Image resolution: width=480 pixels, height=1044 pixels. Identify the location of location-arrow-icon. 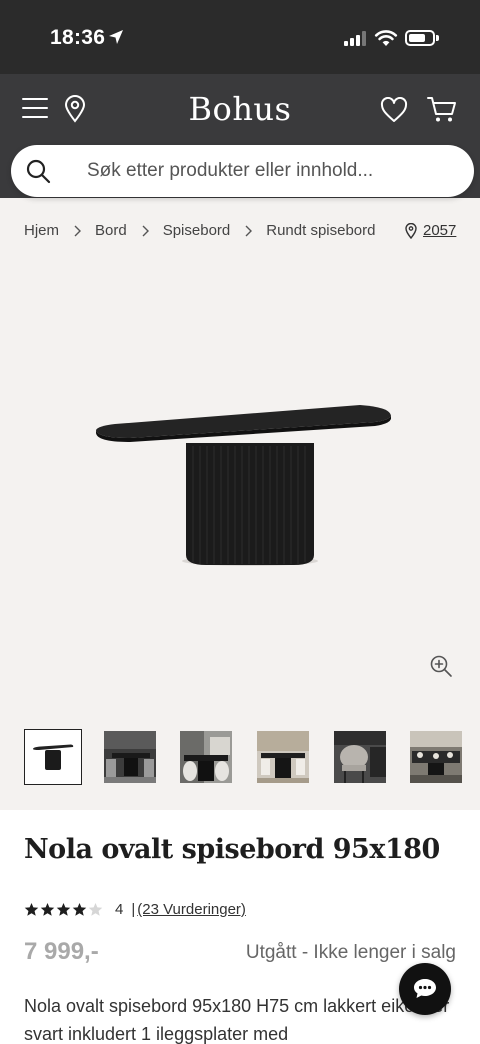
(116, 37).